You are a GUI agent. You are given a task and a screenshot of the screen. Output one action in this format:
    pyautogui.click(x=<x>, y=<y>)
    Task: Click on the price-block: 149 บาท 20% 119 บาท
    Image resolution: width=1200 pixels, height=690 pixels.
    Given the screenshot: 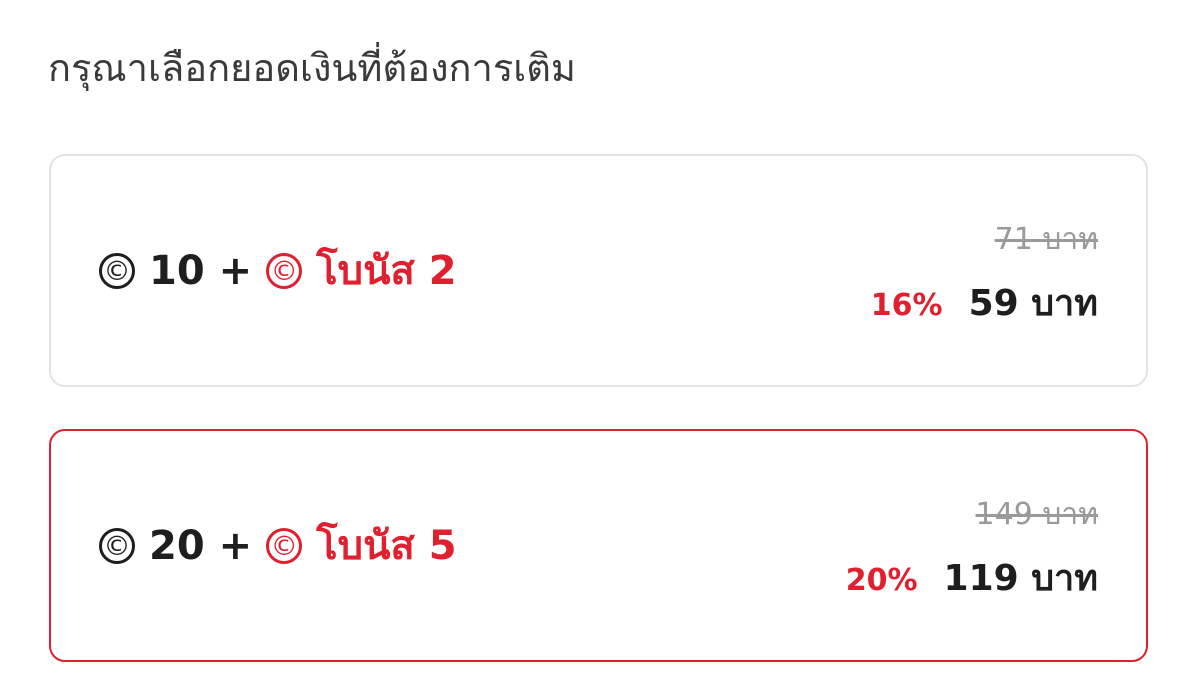 What is the action you would take?
    pyautogui.click(x=972, y=550)
    